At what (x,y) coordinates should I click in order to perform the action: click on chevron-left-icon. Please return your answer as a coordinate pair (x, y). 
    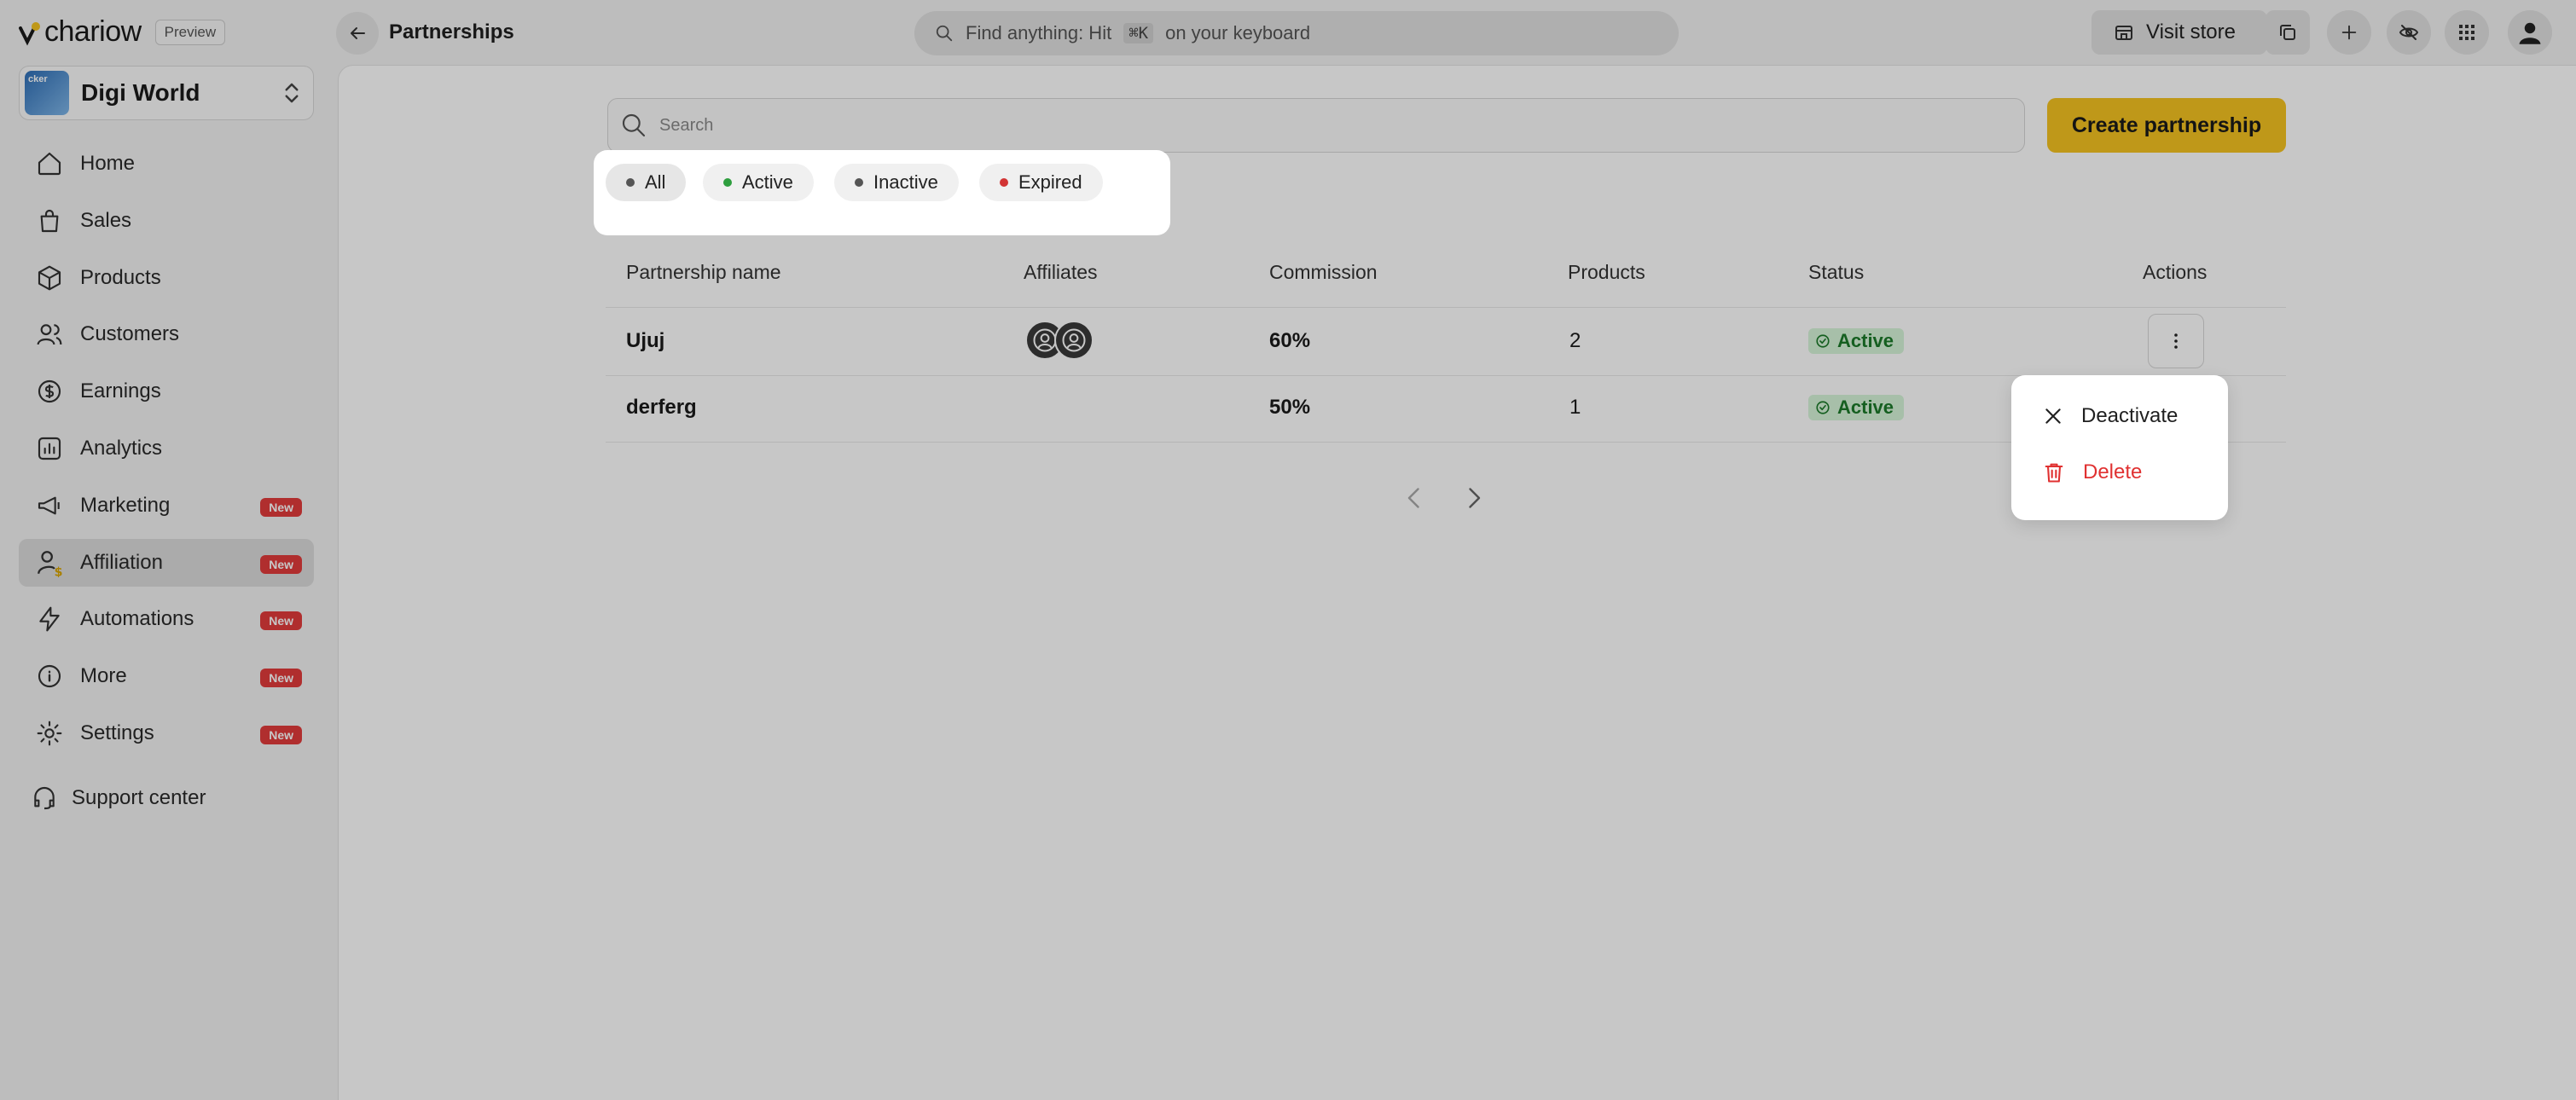
    Looking at the image, I should click on (1413, 498).